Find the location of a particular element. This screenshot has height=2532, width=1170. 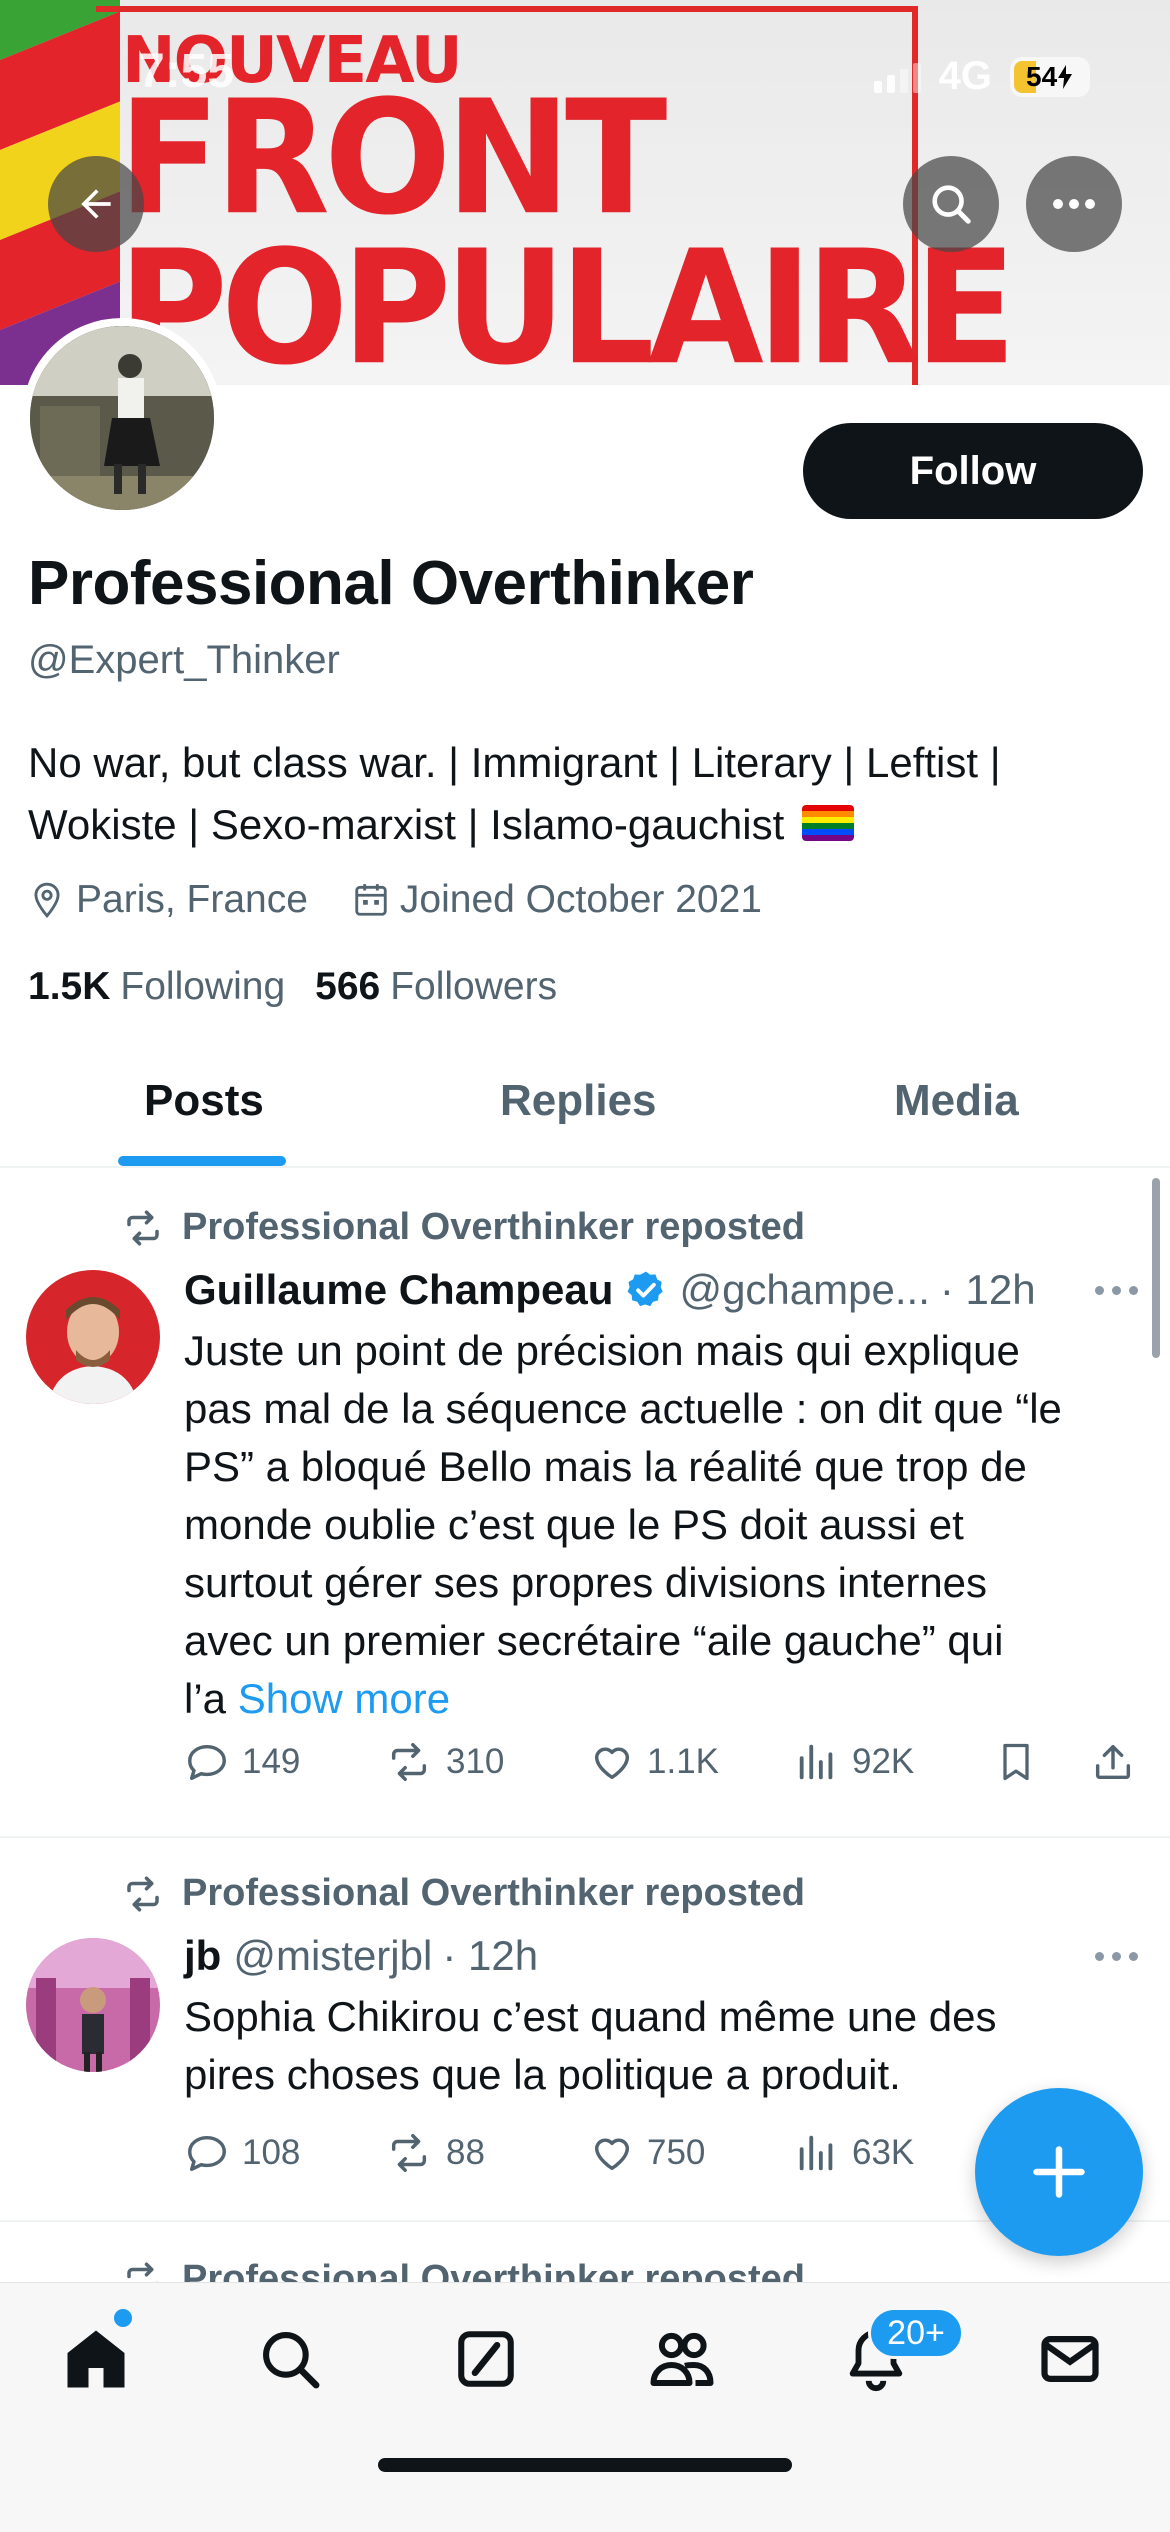

reply-button: 149 is located at coordinates (284, 1762).